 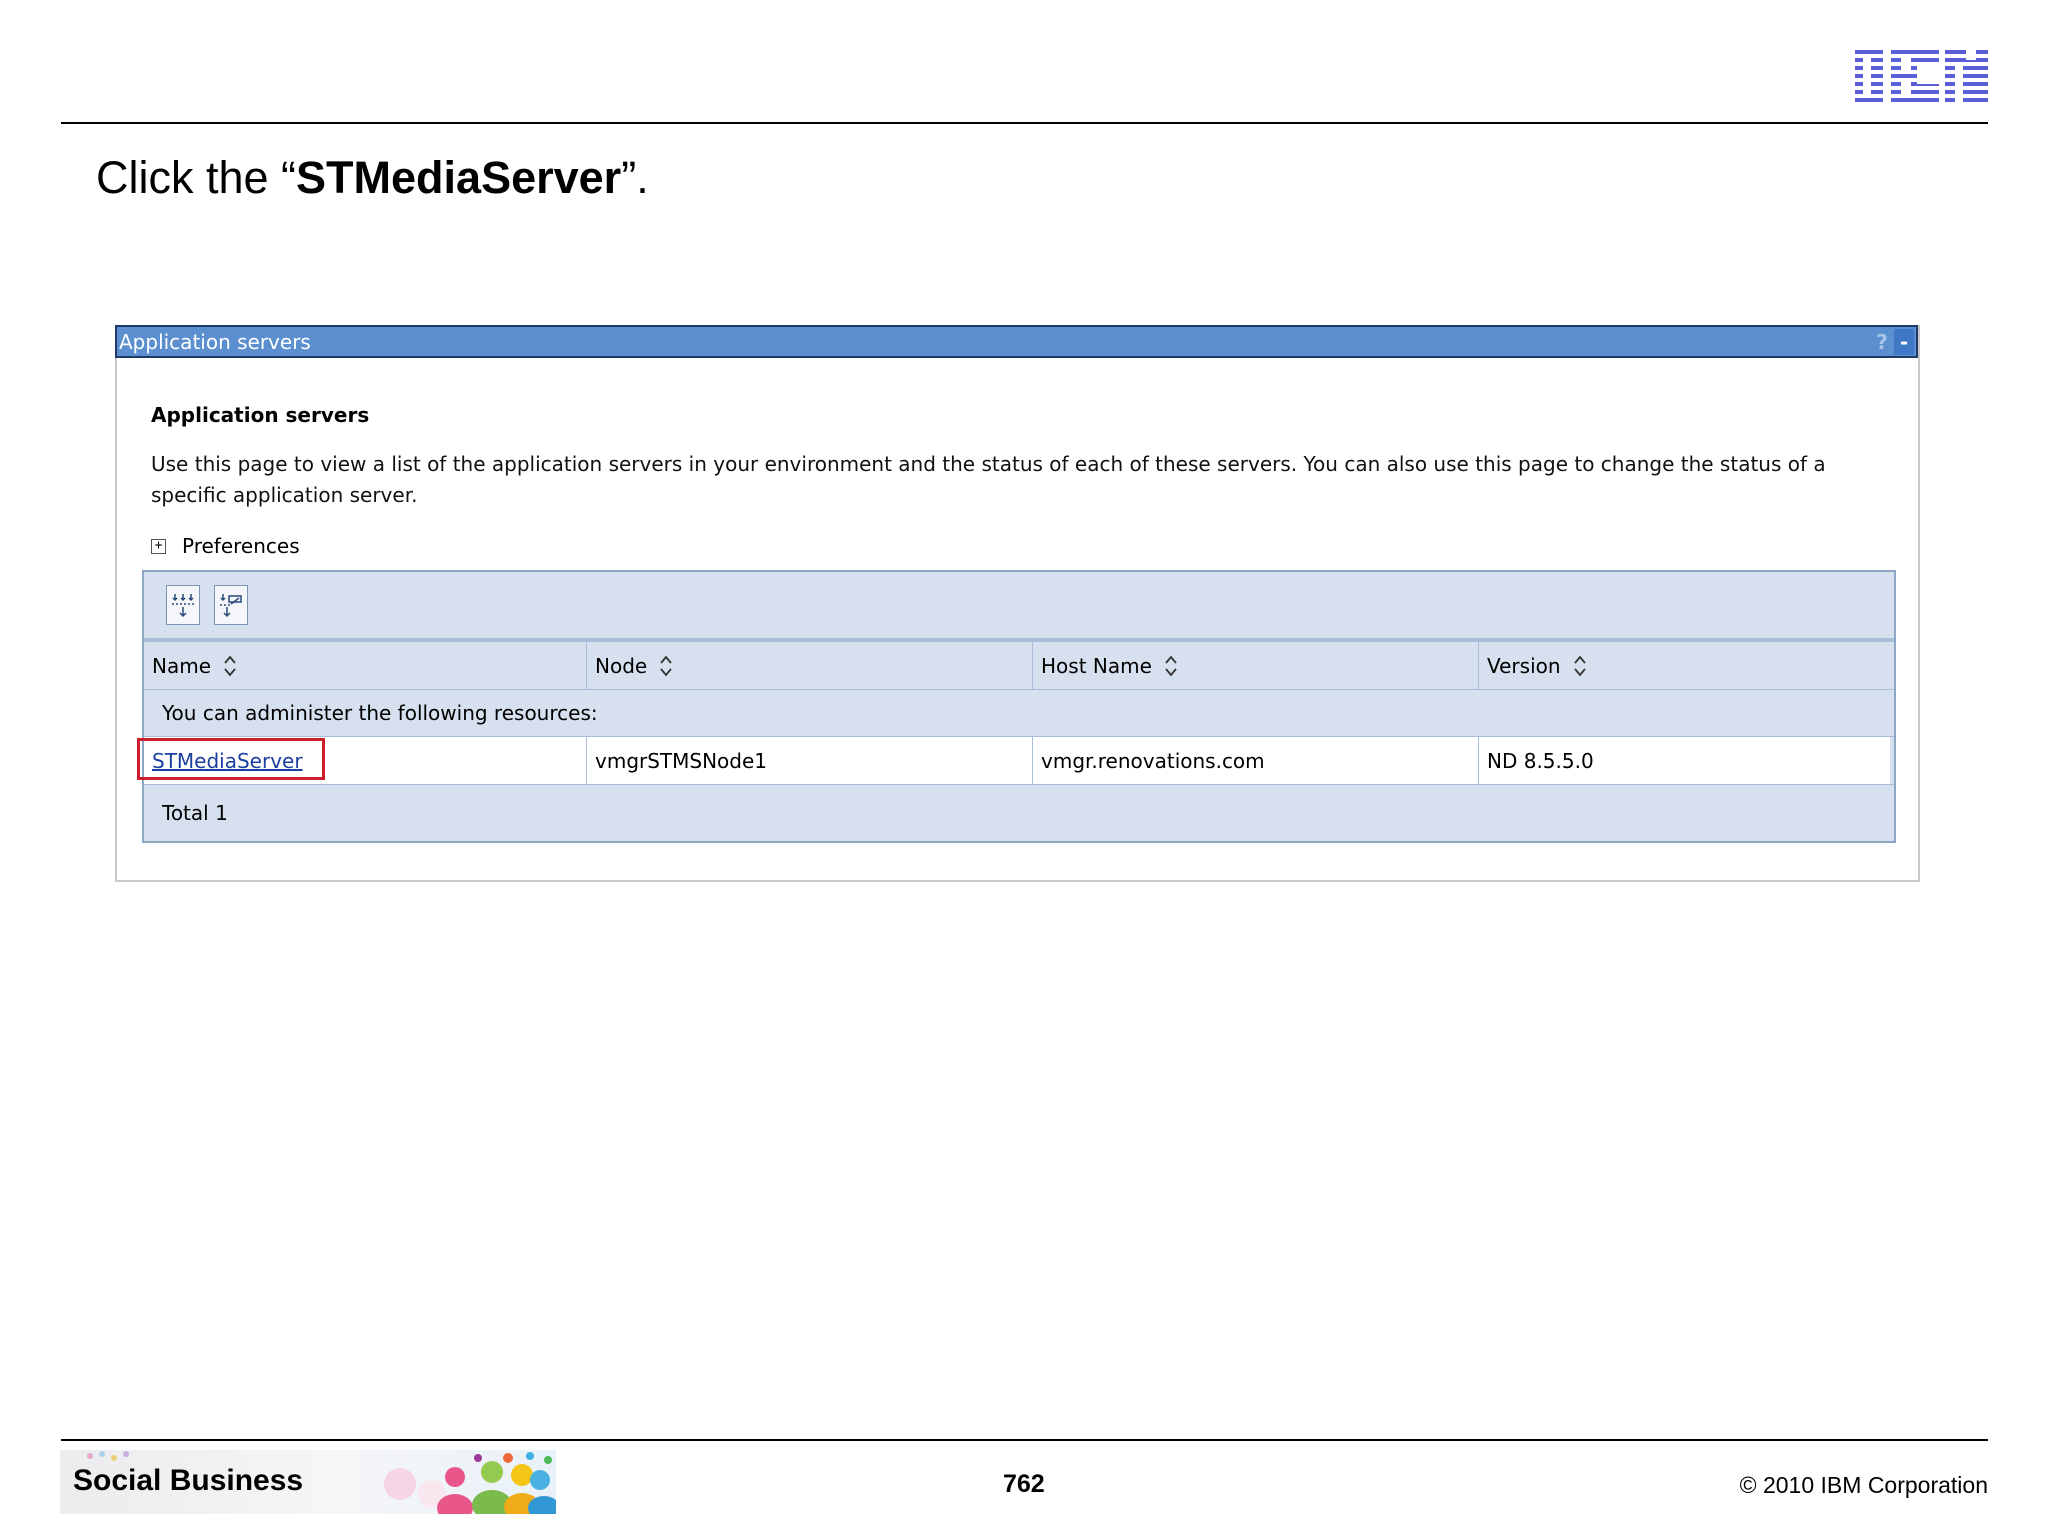 I want to click on header-divider, so click(x=1024, y=123).